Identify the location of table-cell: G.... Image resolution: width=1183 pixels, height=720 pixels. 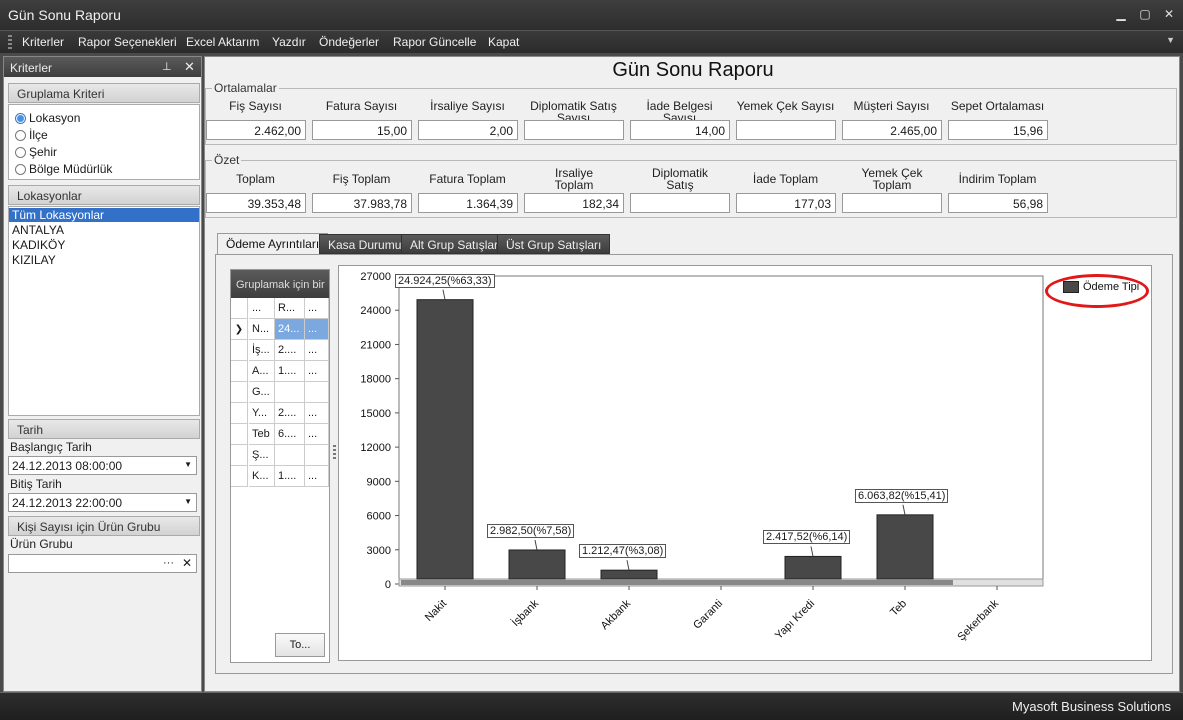
(262, 392).